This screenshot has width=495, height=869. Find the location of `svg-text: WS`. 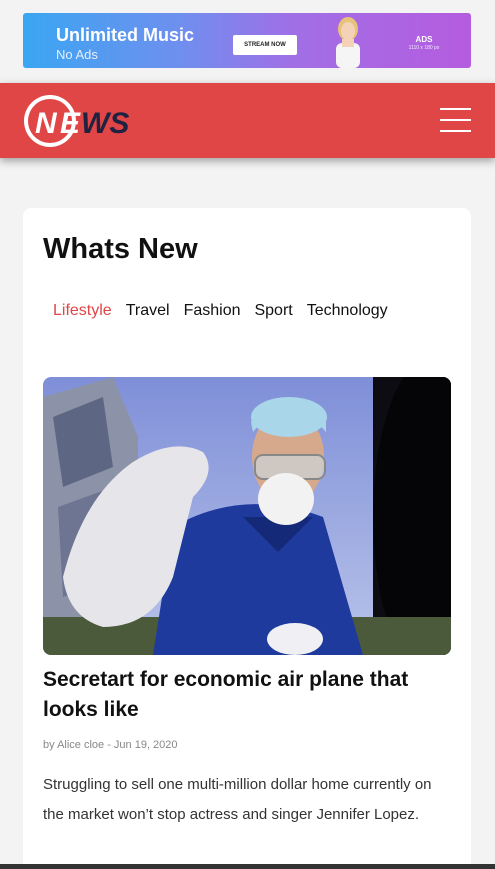

svg-text: WS is located at coordinates (105, 123).